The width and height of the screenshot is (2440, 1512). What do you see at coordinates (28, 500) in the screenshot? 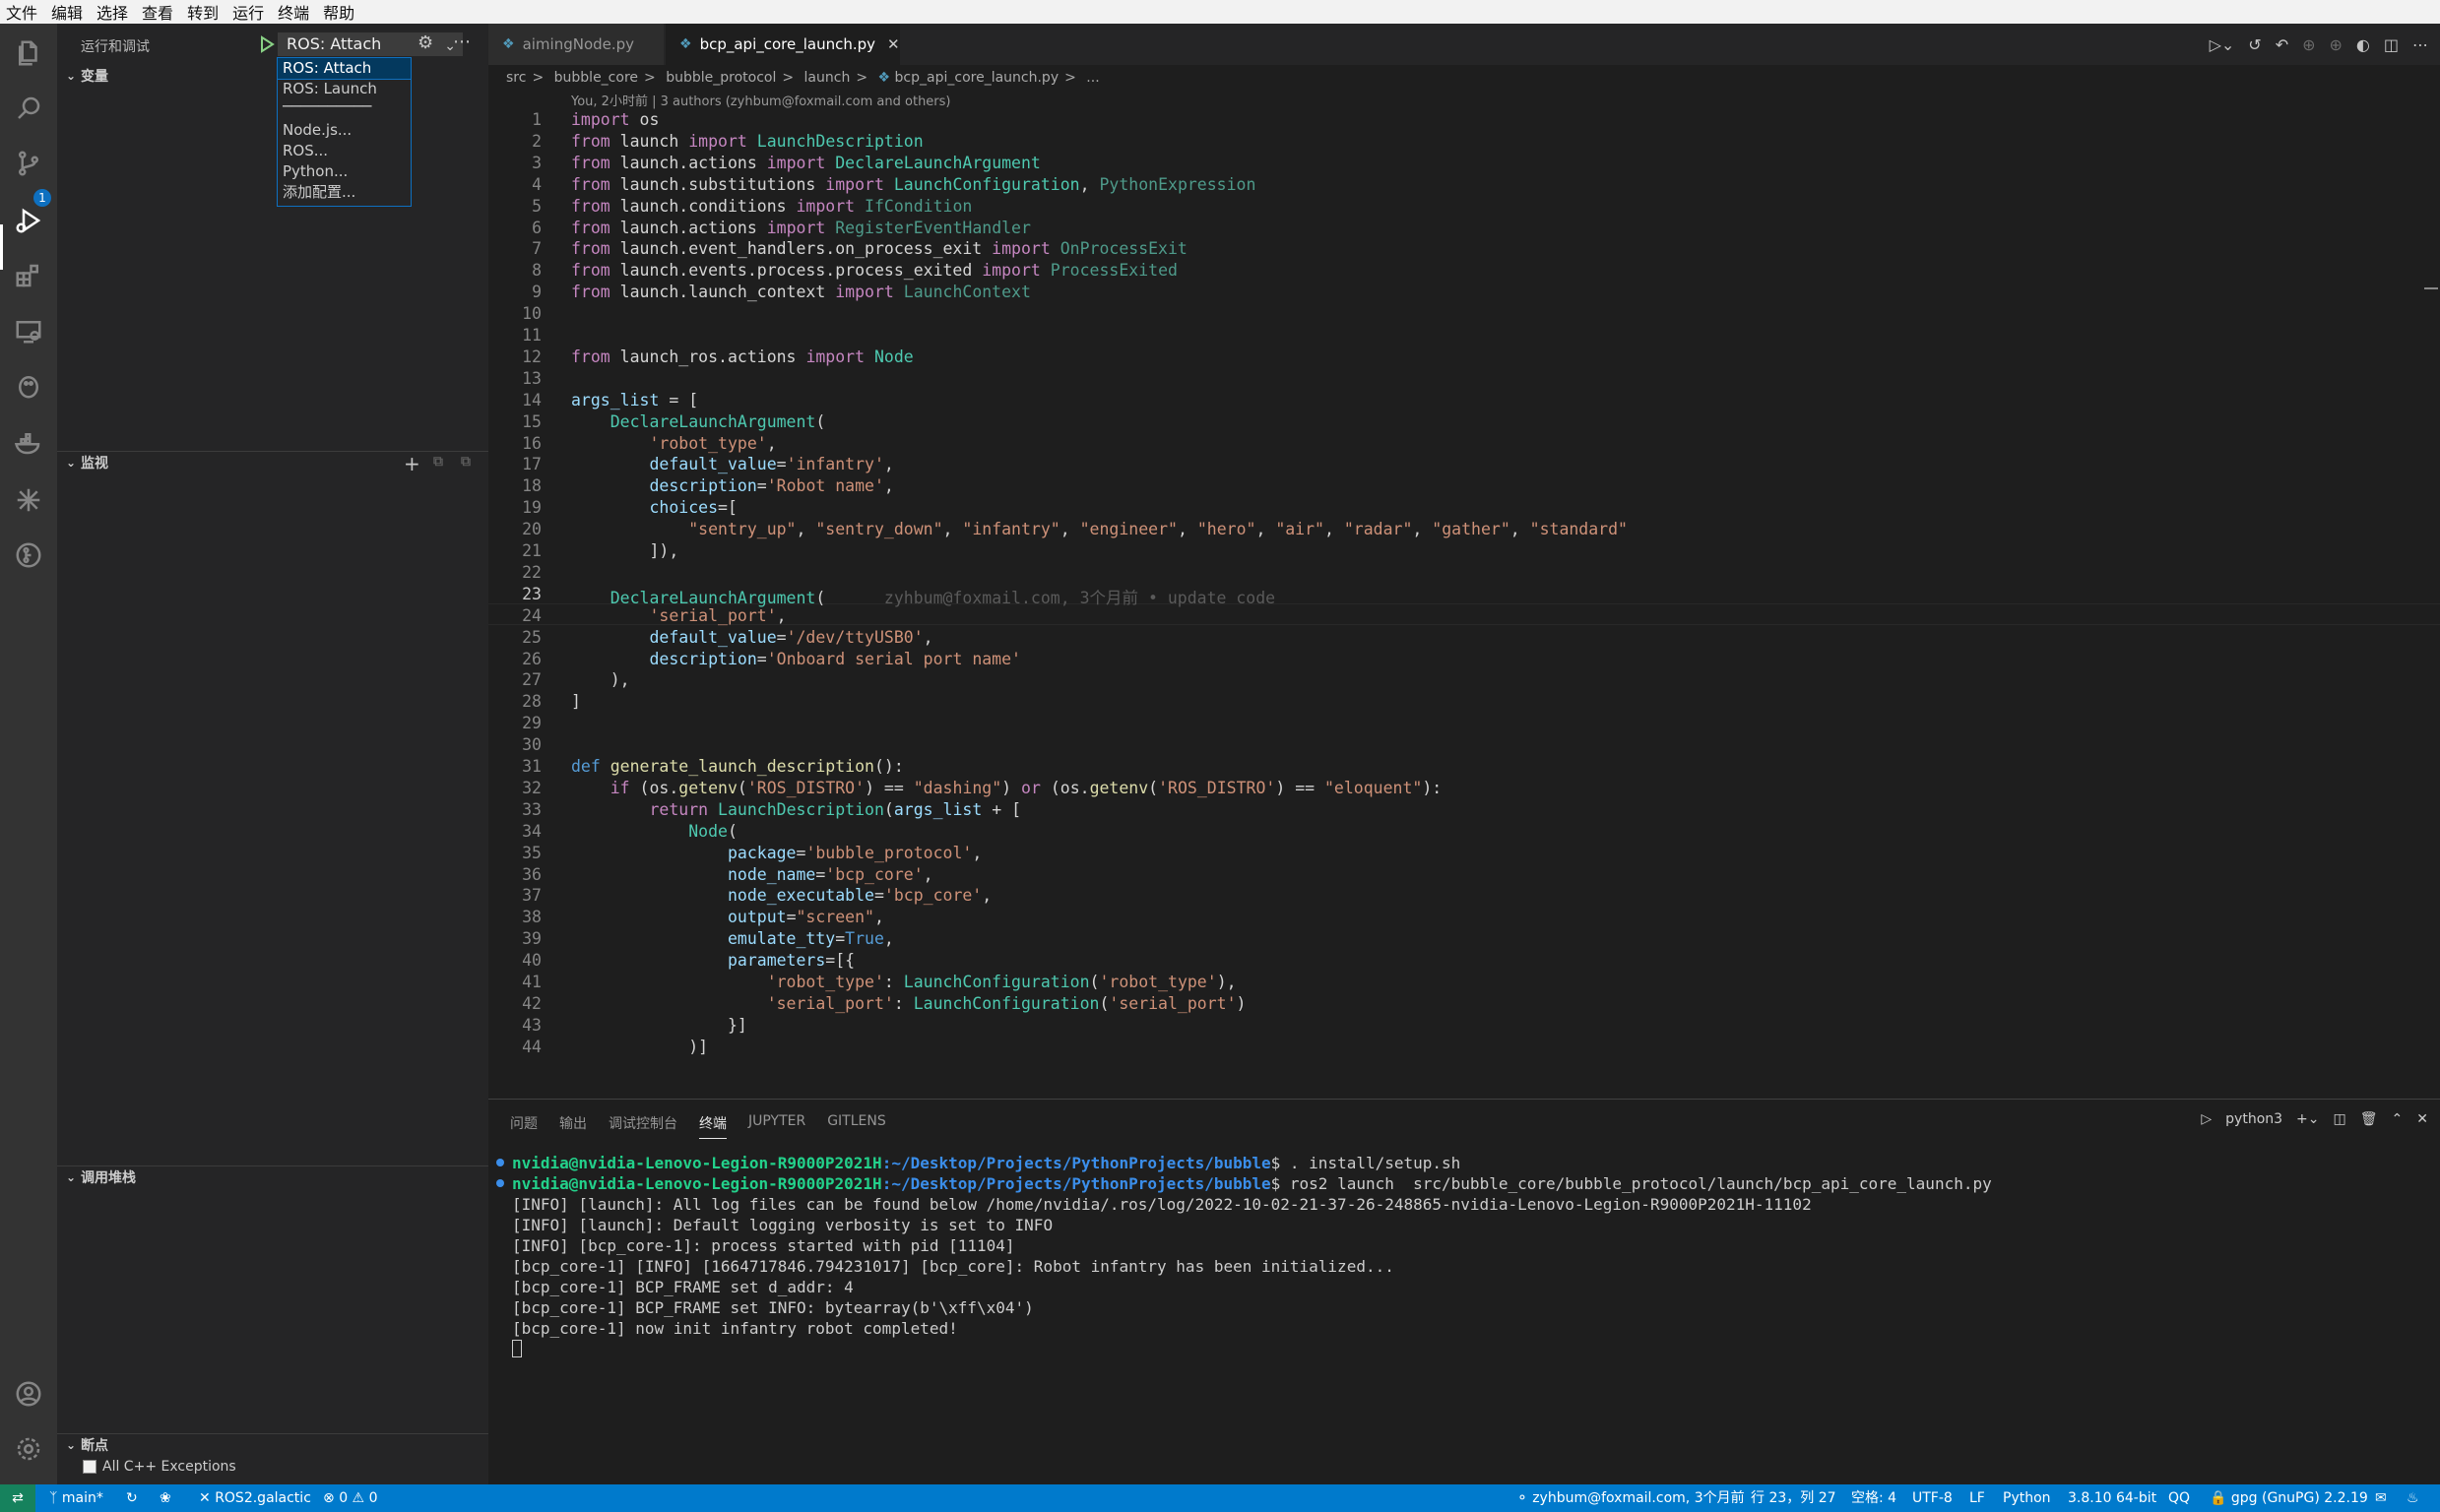
I see `ros-icon` at bounding box center [28, 500].